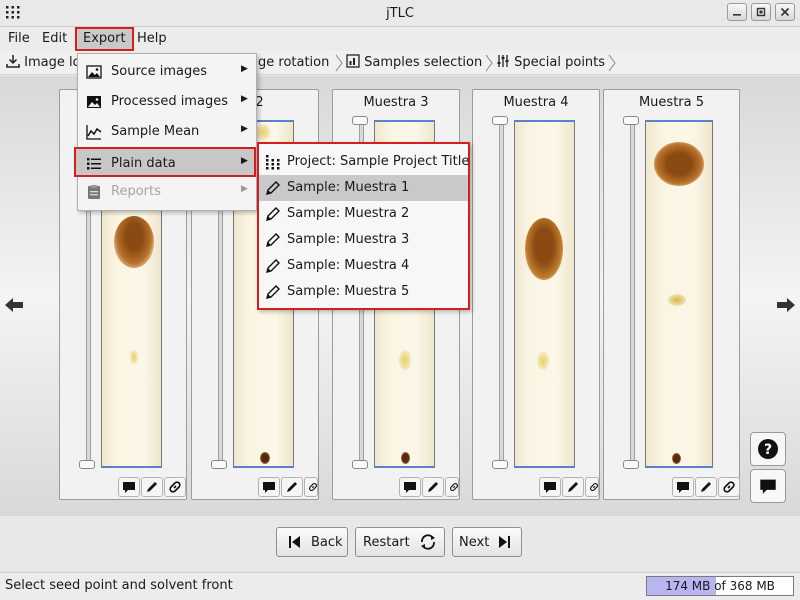 This screenshot has width=800, height=600. I want to click on sample-title: Muestra 4, so click(536, 102).